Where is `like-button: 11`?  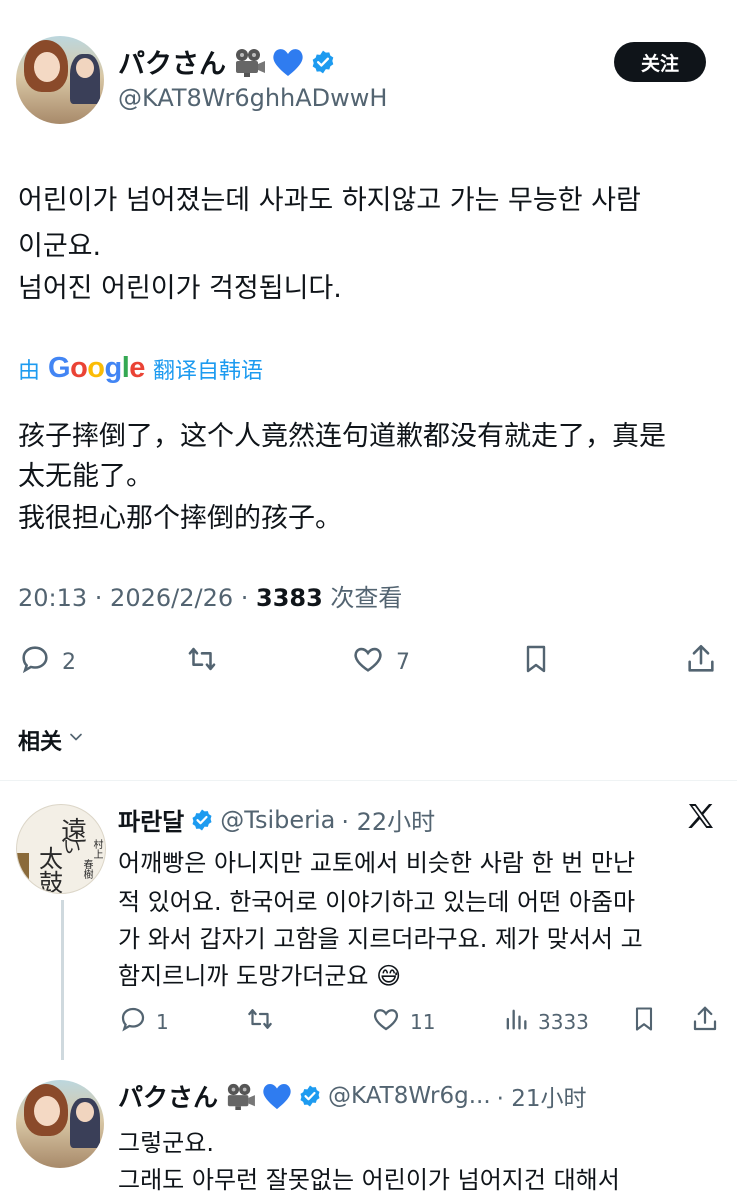
like-button: 11 is located at coordinates (402, 1021).